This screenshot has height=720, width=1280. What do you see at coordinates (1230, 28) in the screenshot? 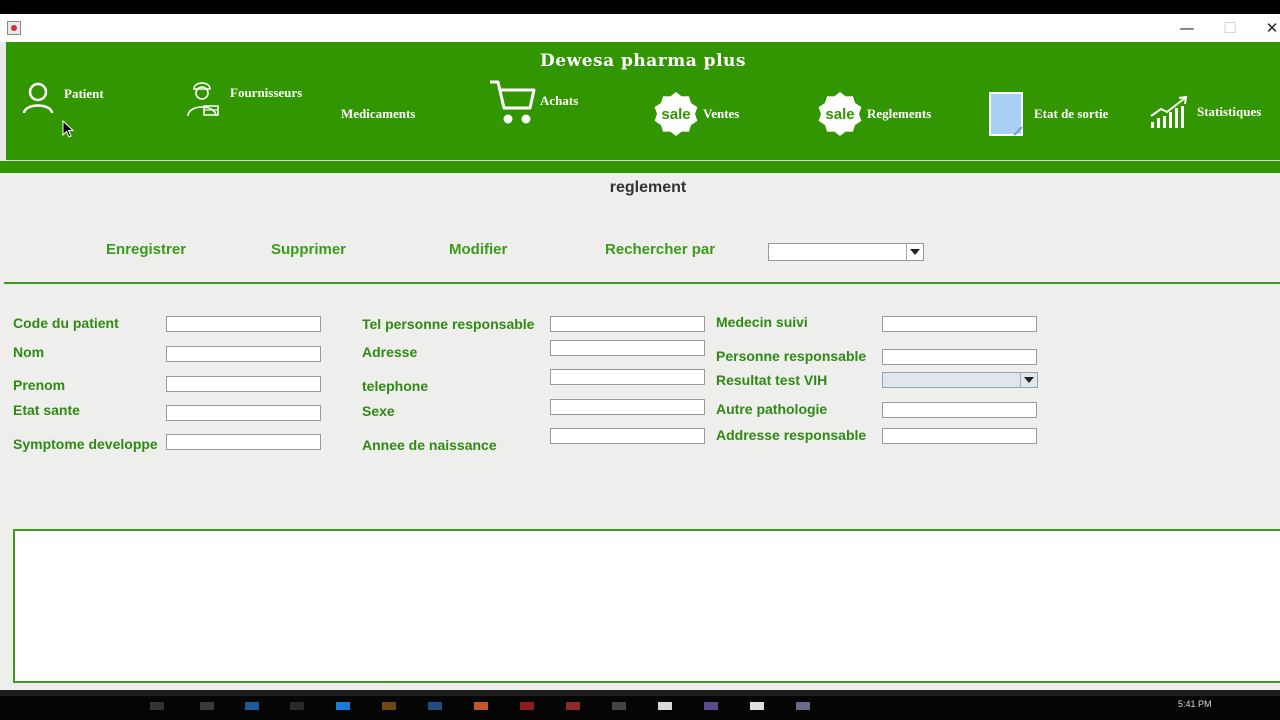
I see `maximize-button: ☐` at bounding box center [1230, 28].